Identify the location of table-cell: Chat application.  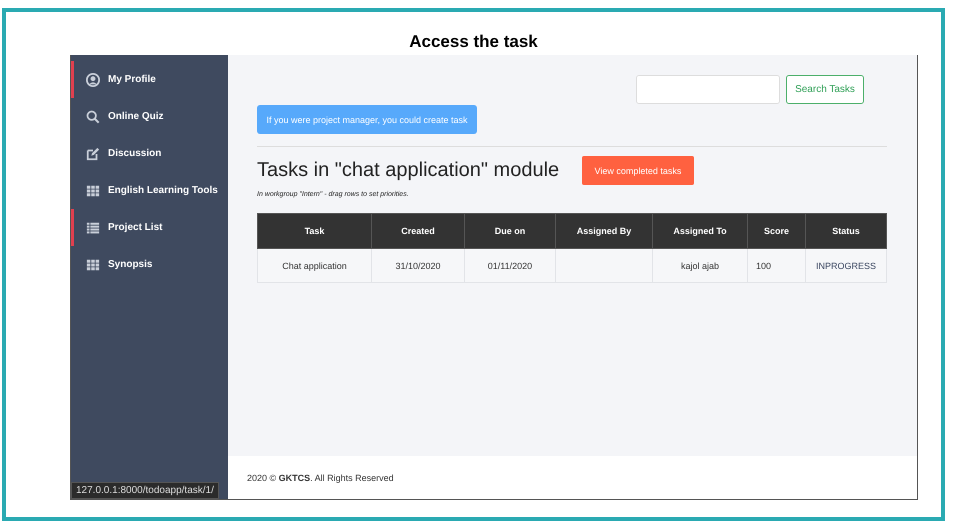
(315, 265).